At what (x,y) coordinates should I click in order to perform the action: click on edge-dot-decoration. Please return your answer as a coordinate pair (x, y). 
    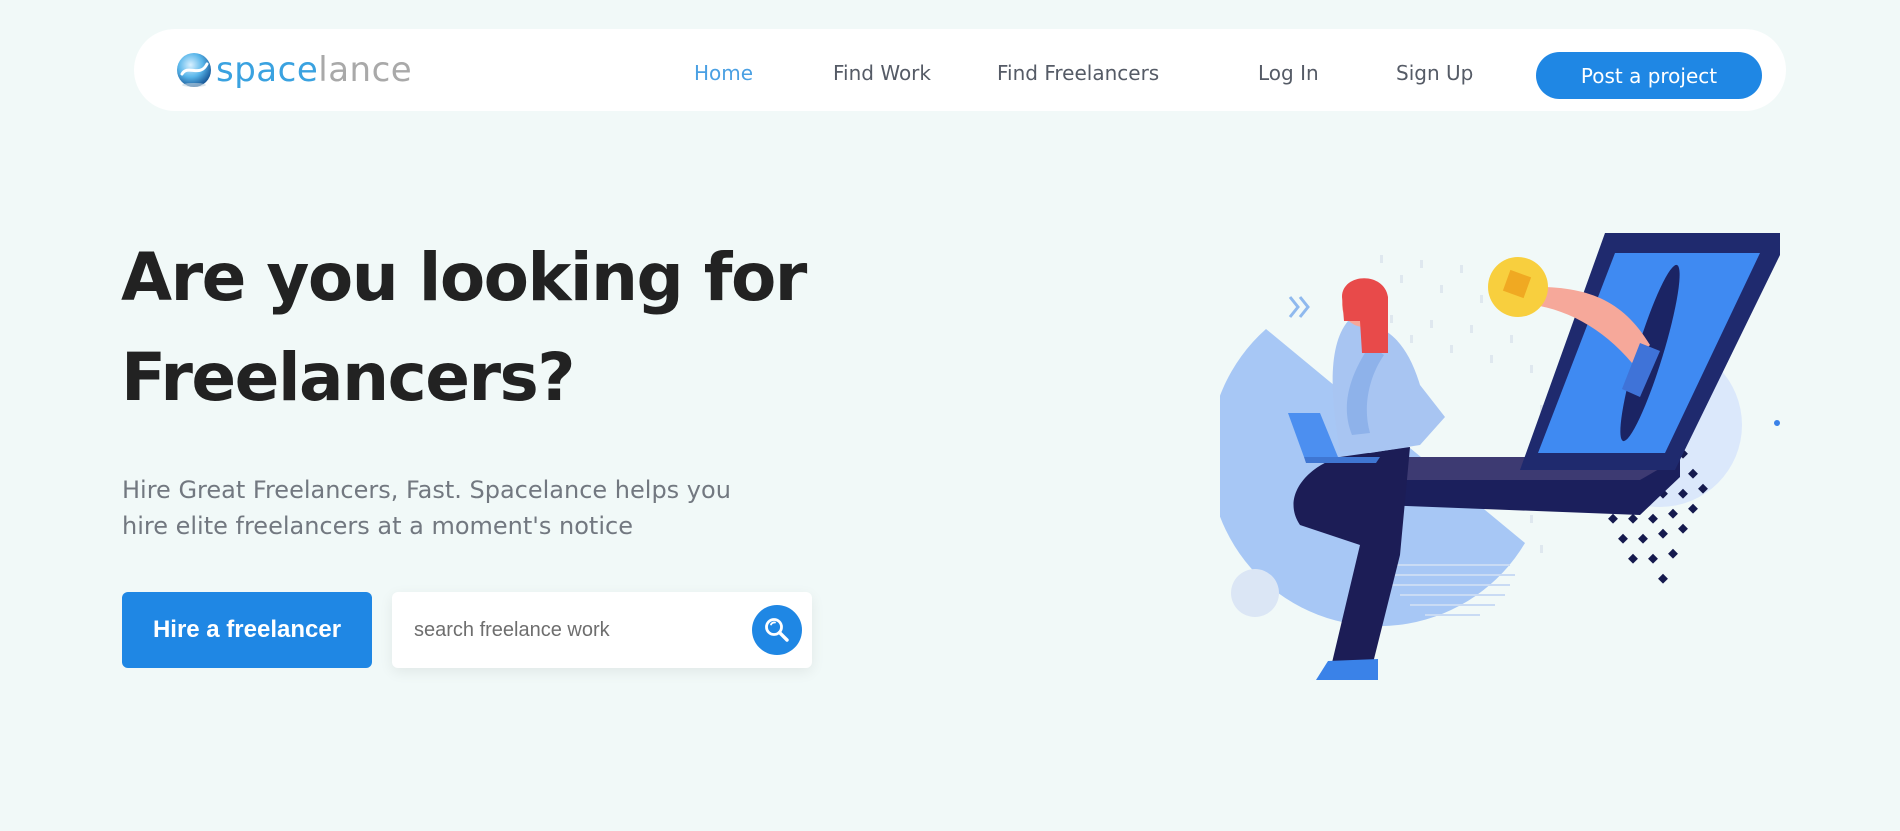
    Looking at the image, I should click on (1777, 423).